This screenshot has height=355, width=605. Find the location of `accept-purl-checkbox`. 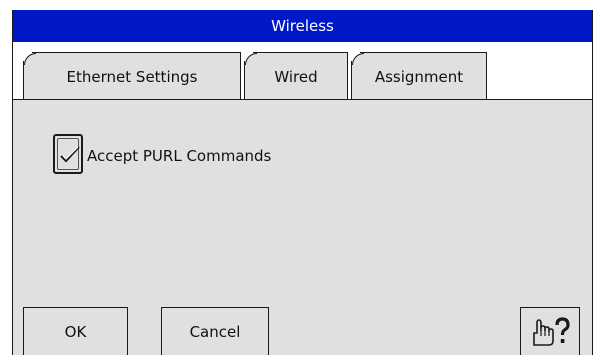

accept-purl-checkbox is located at coordinates (68, 154).